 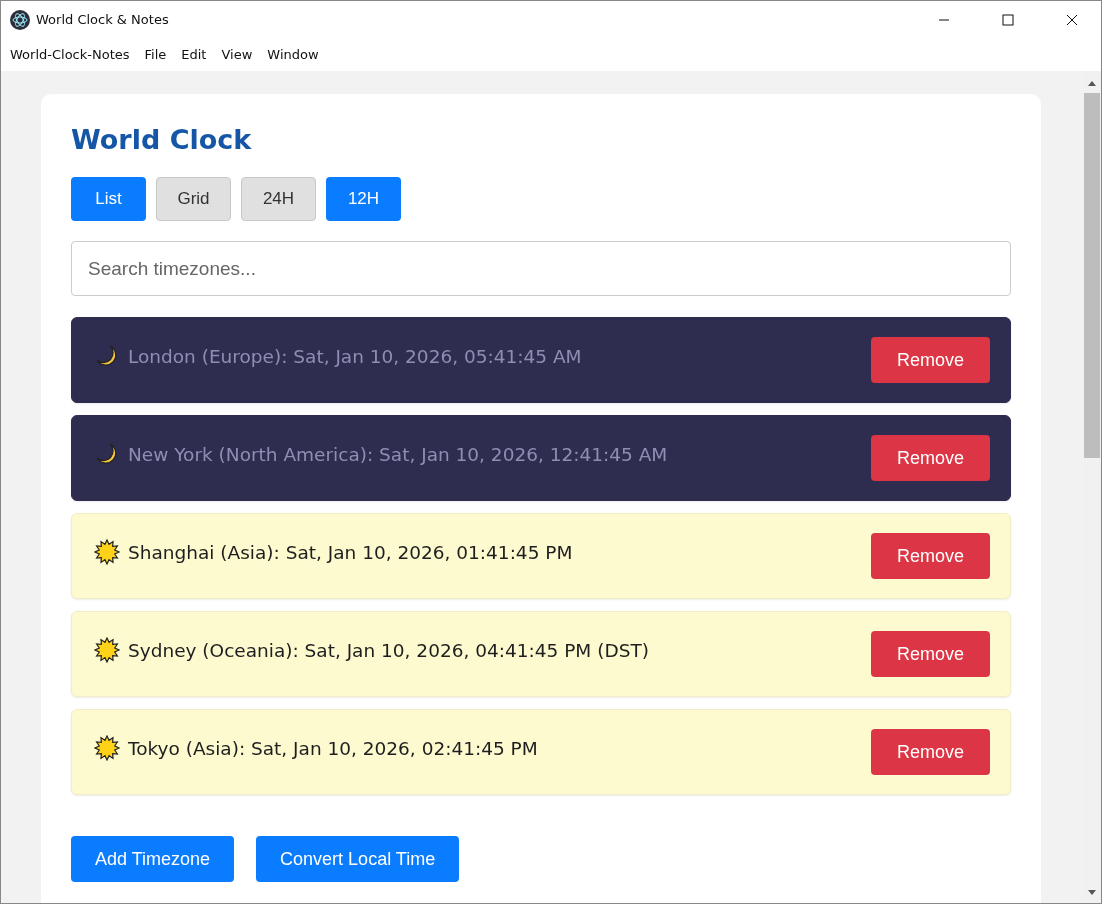 I want to click on menu-item: Window, so click(x=296, y=54).